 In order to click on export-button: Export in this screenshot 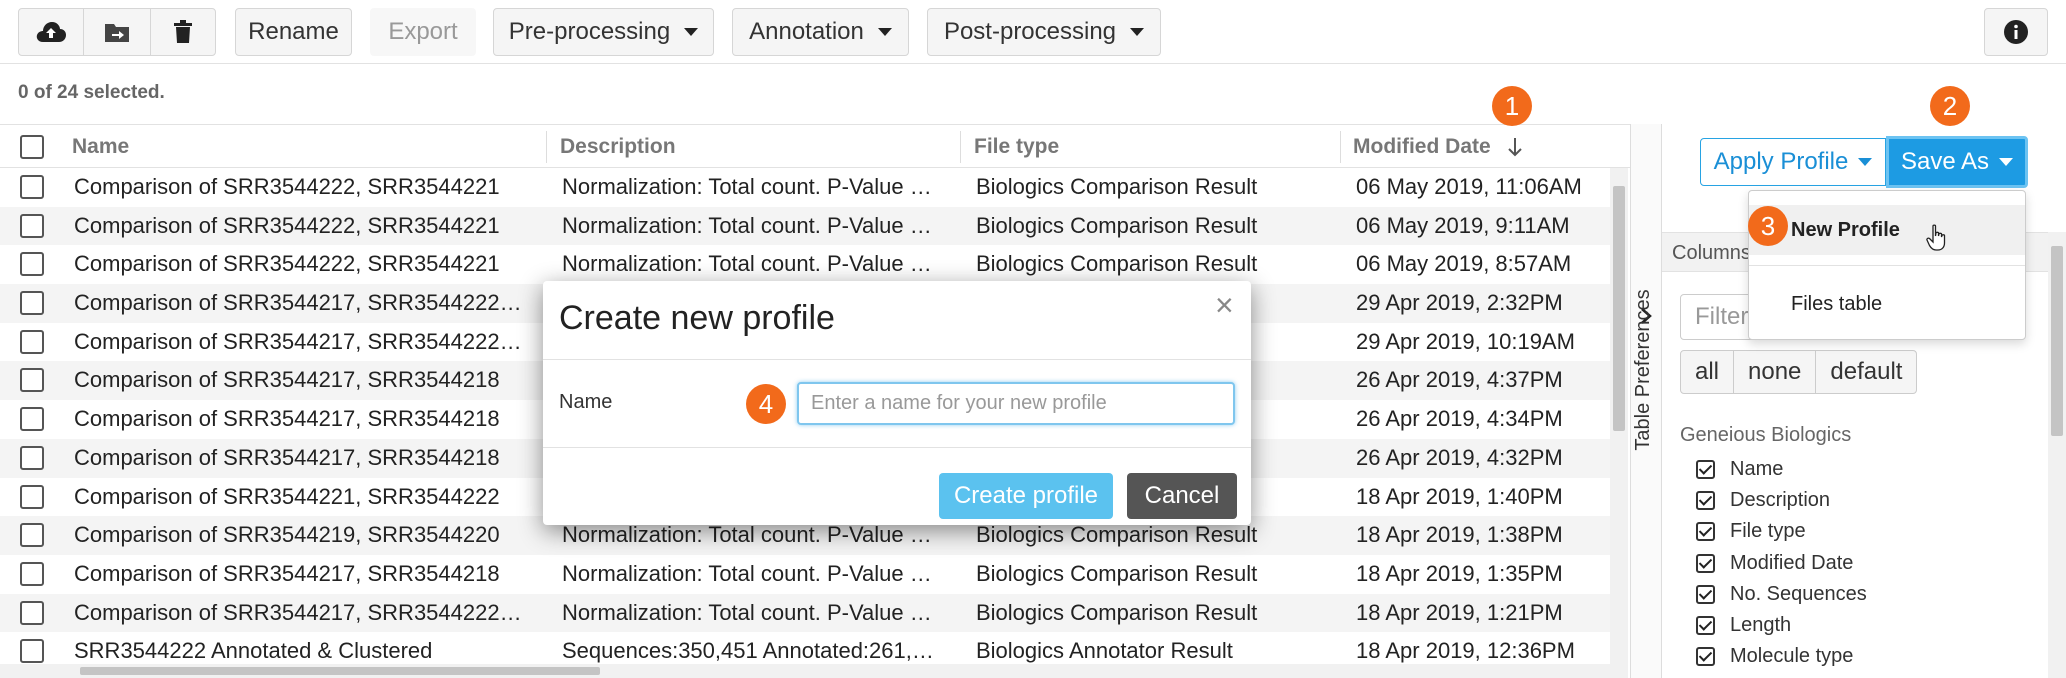, I will do `click(423, 32)`.